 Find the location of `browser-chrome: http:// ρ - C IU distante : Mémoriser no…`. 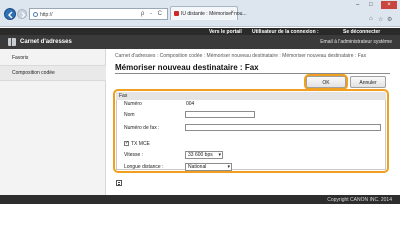

browser-chrome: http:// ρ - C IU distante : Mémoriser no… is located at coordinates (200, 13).